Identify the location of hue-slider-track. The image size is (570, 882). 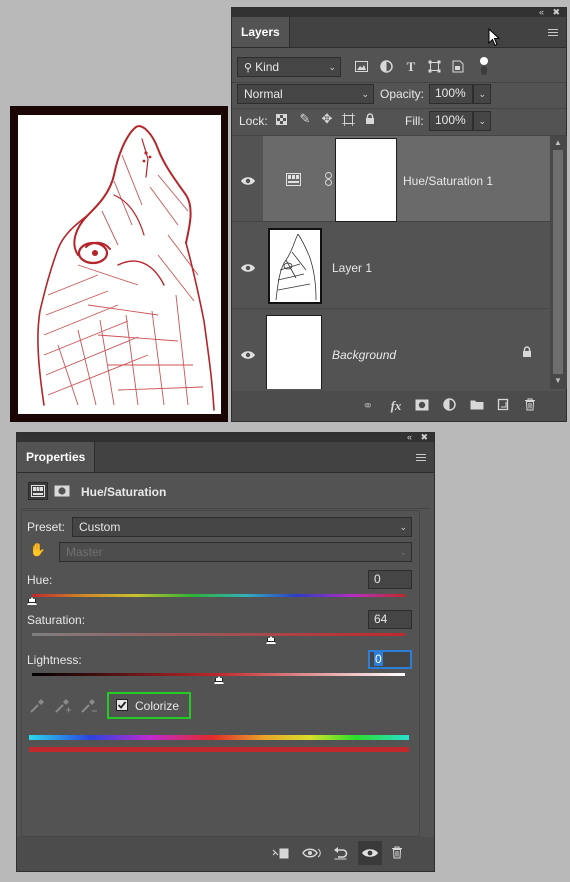
(218, 595).